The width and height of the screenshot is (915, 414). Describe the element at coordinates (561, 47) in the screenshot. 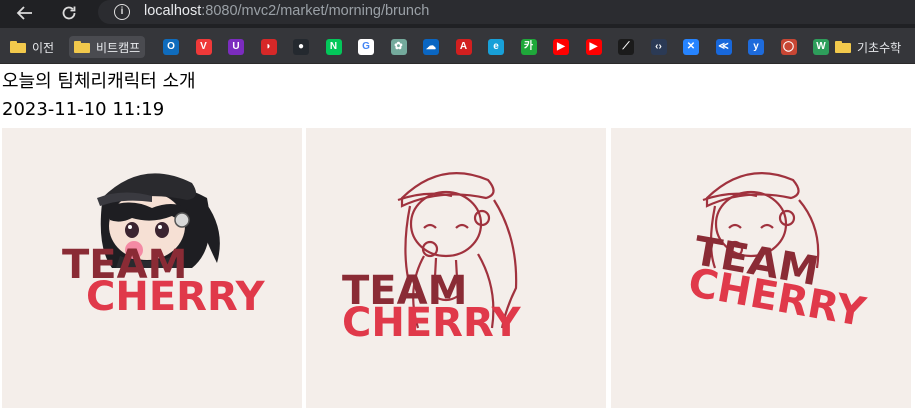

I see `youtube-icon: ▶` at that location.